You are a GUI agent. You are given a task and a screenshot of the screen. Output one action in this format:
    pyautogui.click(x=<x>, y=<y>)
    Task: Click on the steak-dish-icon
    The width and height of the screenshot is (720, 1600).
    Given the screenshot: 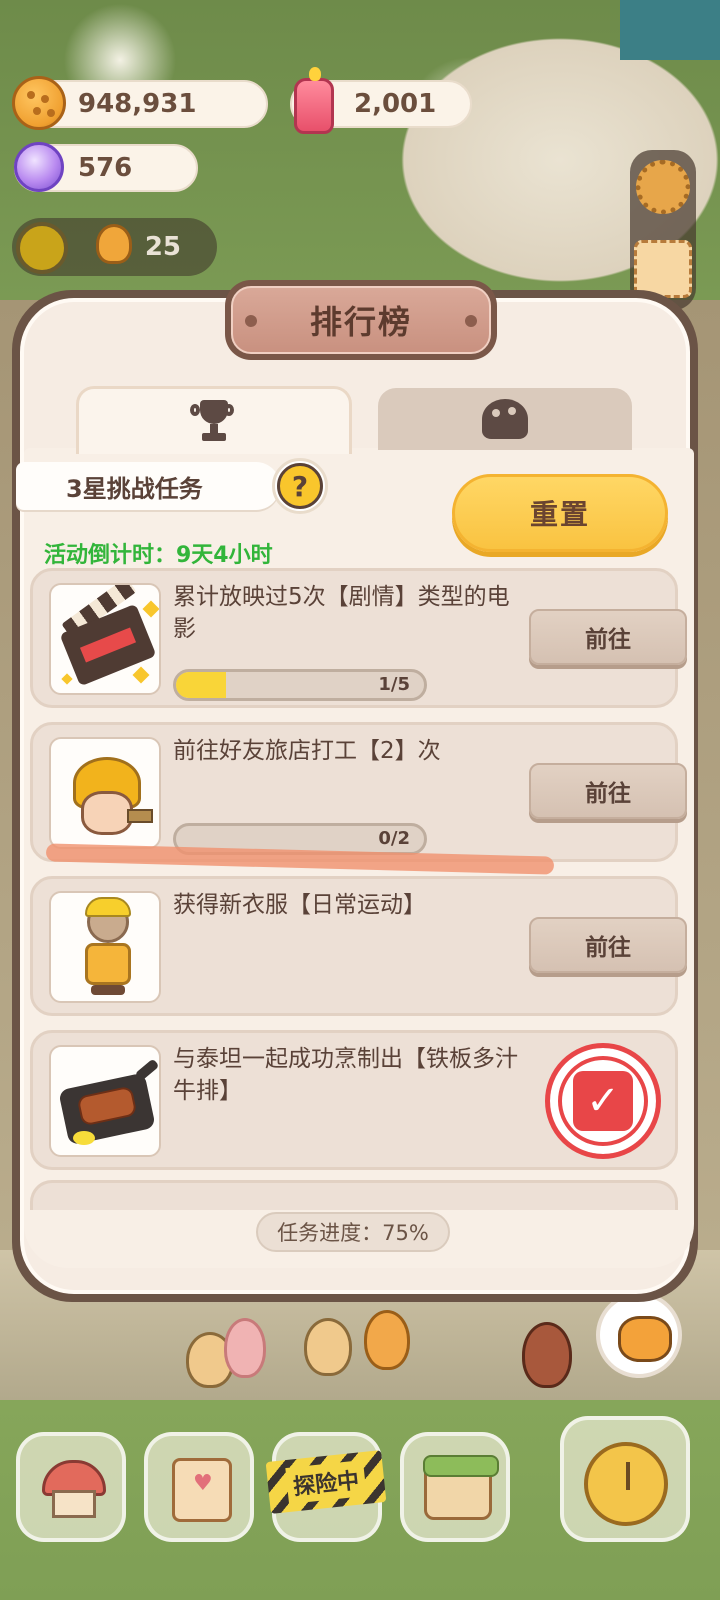 What is the action you would take?
    pyautogui.click(x=105, y=1101)
    